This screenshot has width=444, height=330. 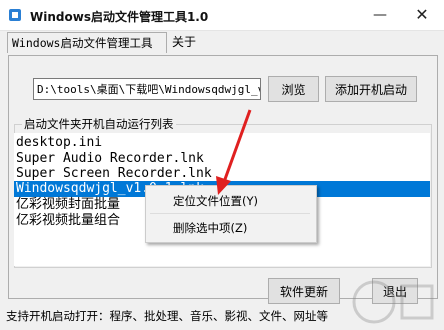 I want to click on menu-item-locate: 定位文件位置(Y), so click(x=215, y=201).